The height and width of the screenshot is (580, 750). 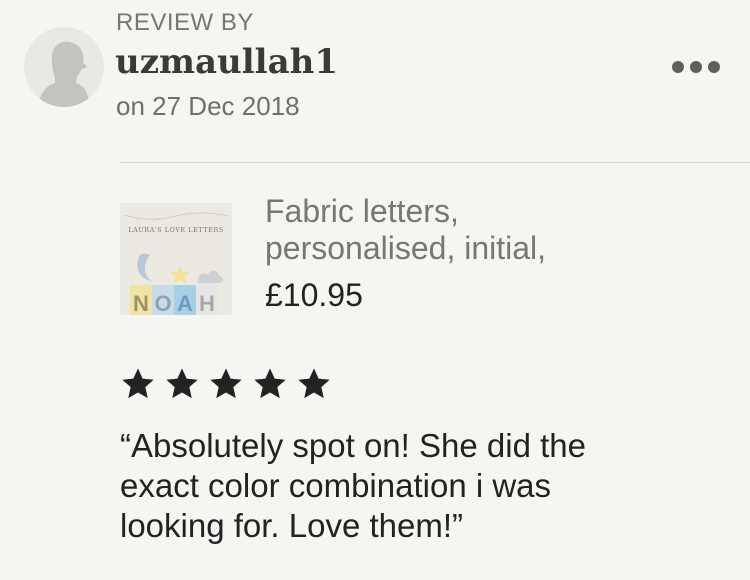 I want to click on thumbnail-letter: O, so click(x=162, y=303).